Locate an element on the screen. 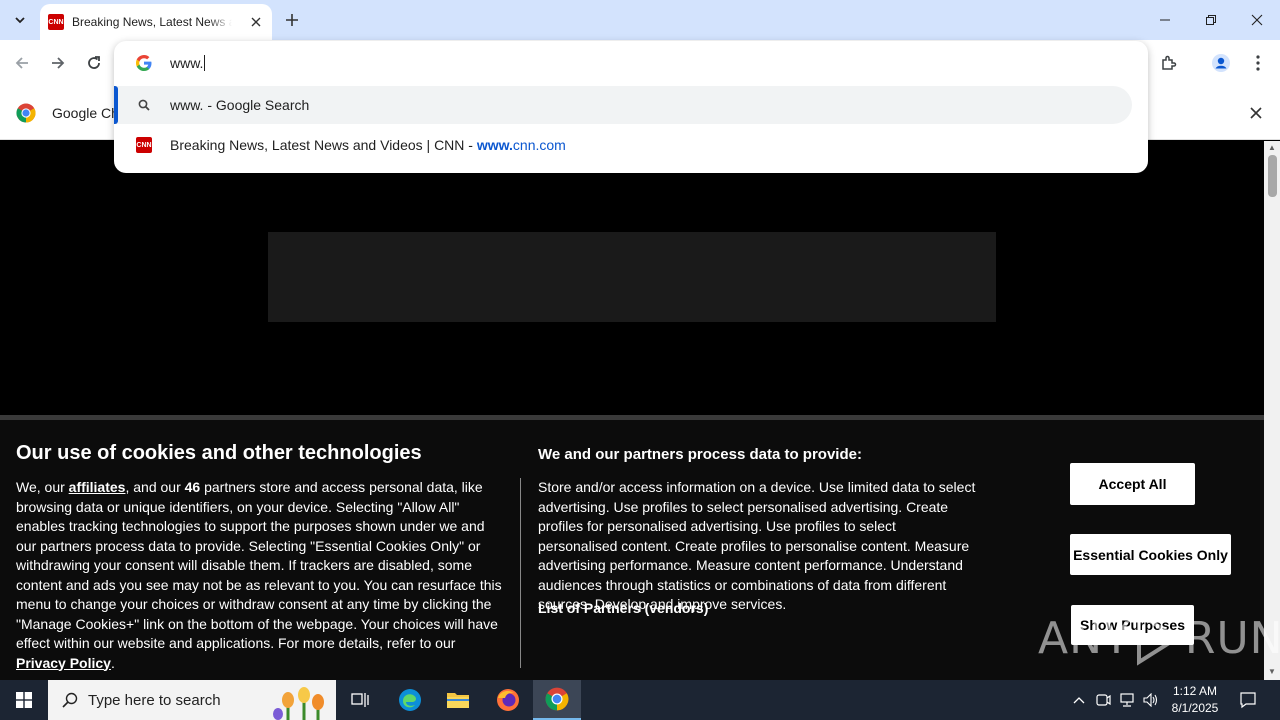 The width and height of the screenshot is (1280, 720). omnibox-input-row: www. is located at coordinates (631, 63).